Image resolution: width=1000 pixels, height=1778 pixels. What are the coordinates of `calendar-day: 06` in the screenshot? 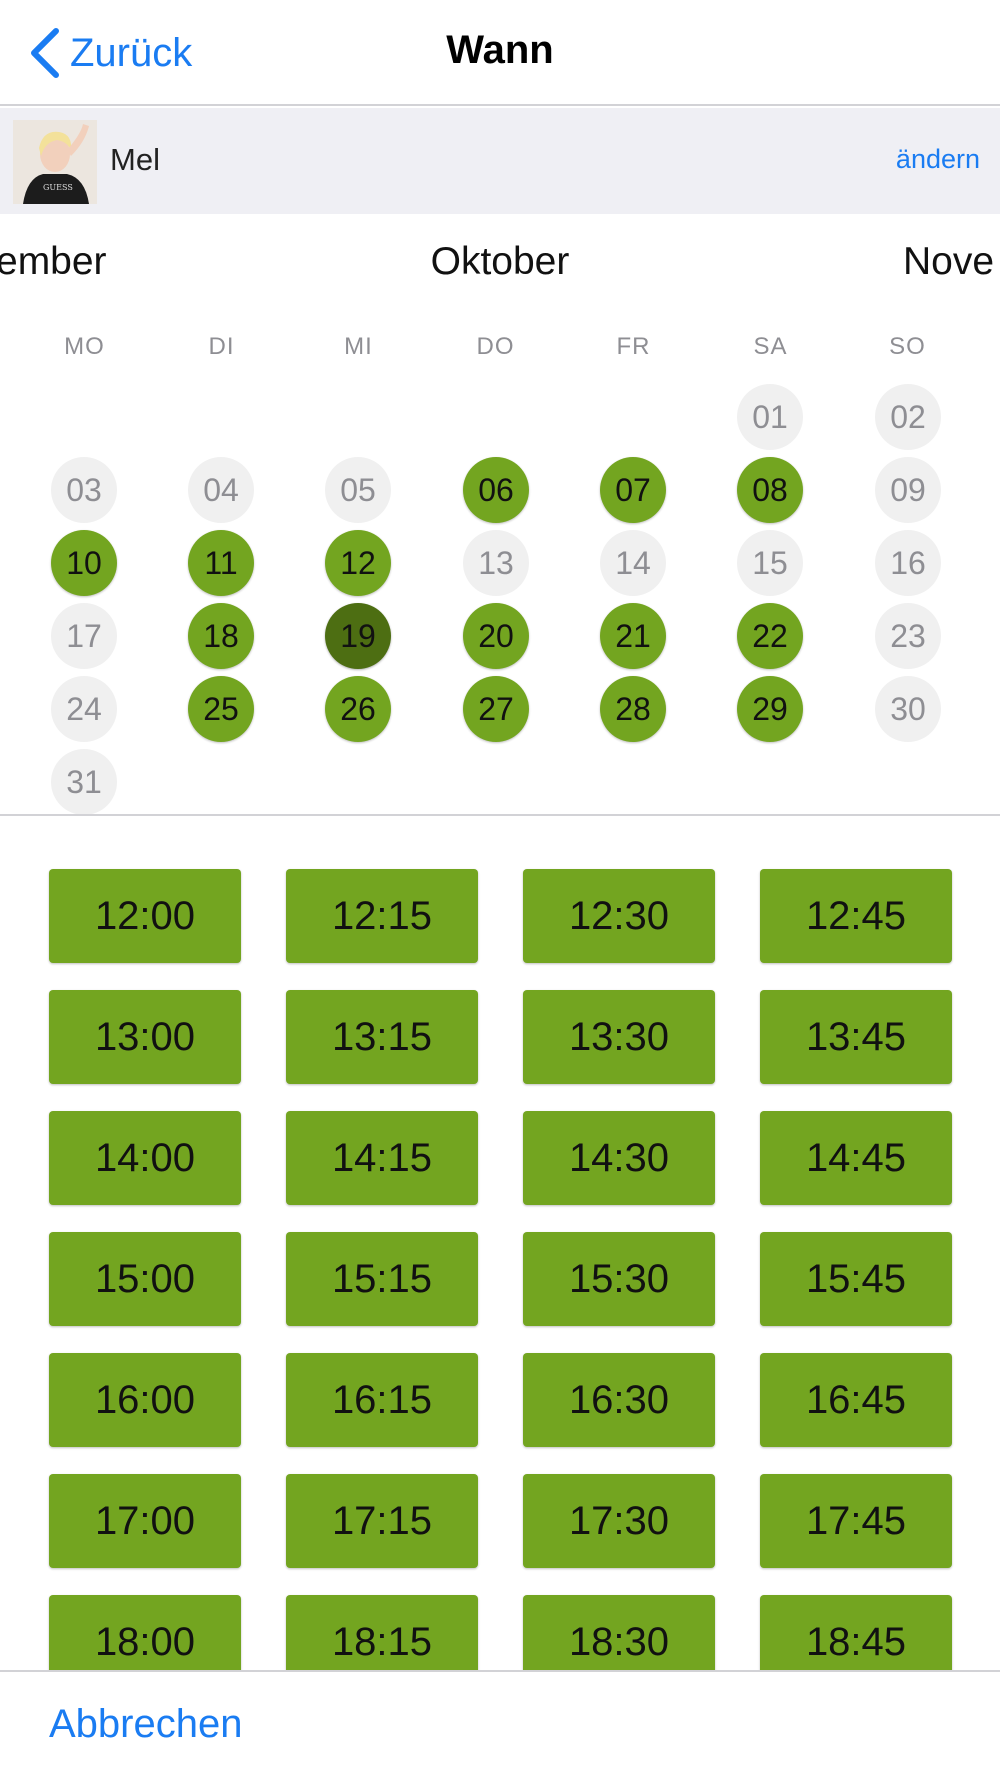 It's located at (496, 490).